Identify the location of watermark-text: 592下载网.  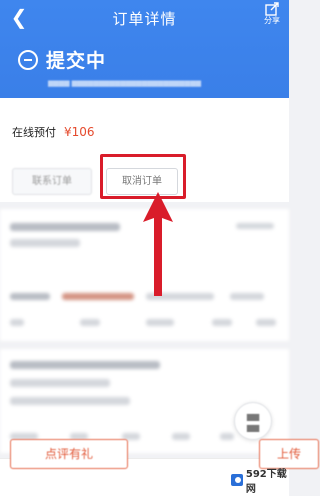
(266, 482).